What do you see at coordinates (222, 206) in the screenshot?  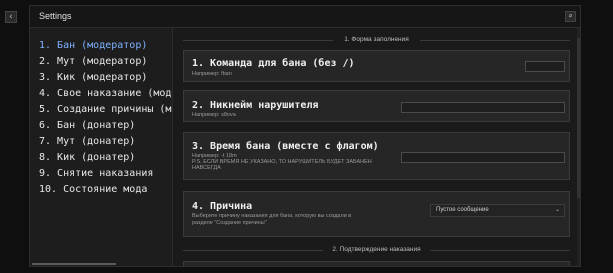 I see `card-reason-title: 4. Причина` at bounding box center [222, 206].